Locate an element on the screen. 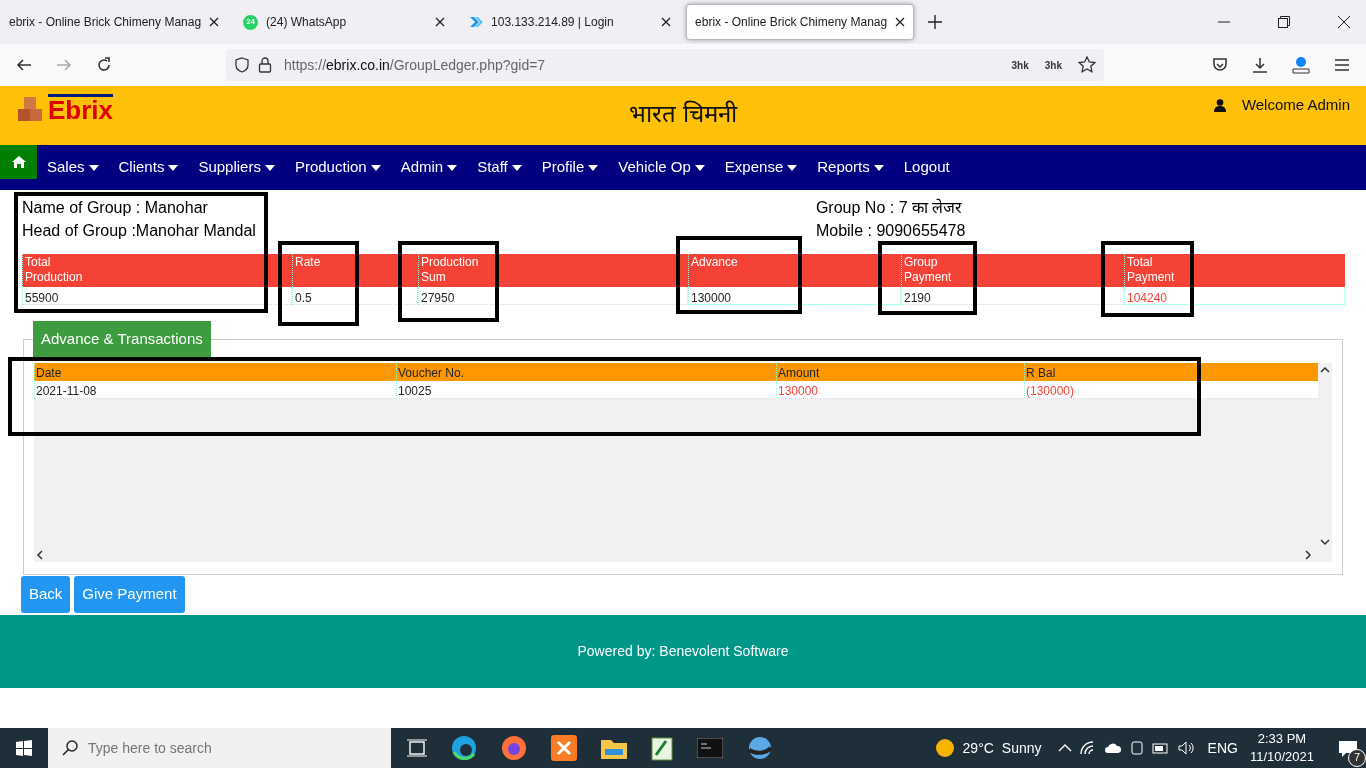  wifi-icon is located at coordinates (1087, 748).